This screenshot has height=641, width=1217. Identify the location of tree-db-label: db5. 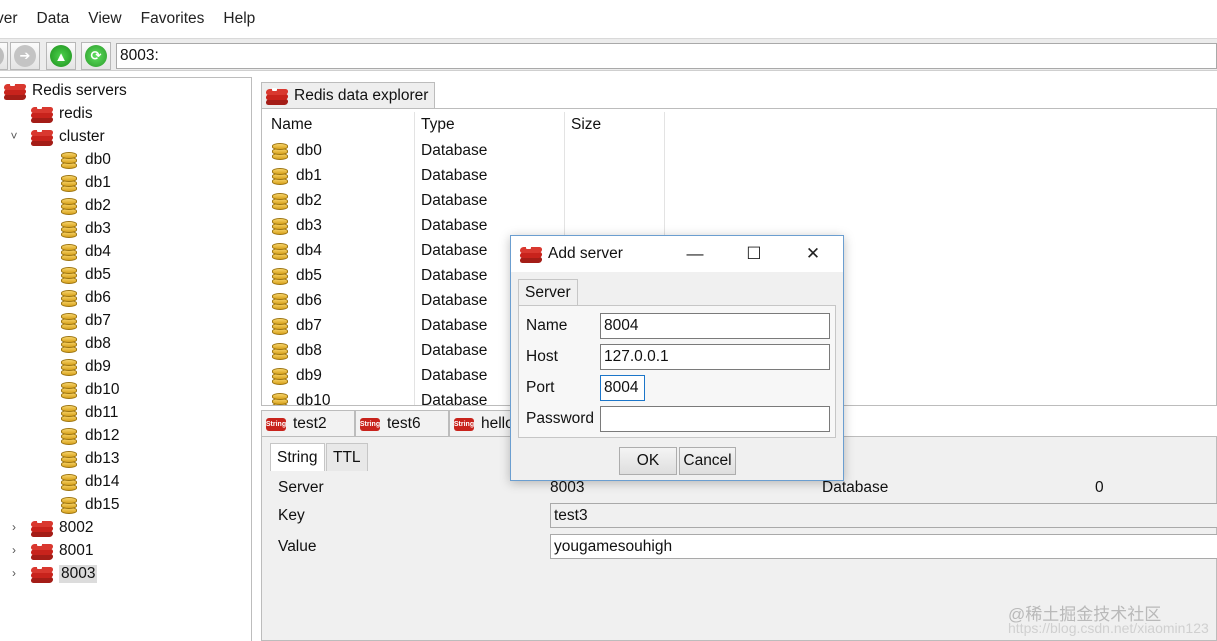
(98, 274).